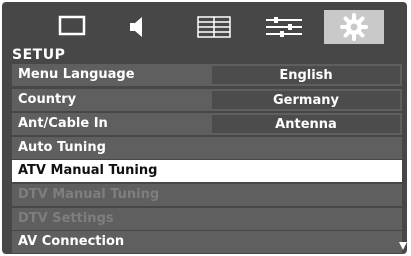 The width and height of the screenshot is (411, 256). I want to click on menu-item-dtv-settings: DTV Settings, so click(207, 219).